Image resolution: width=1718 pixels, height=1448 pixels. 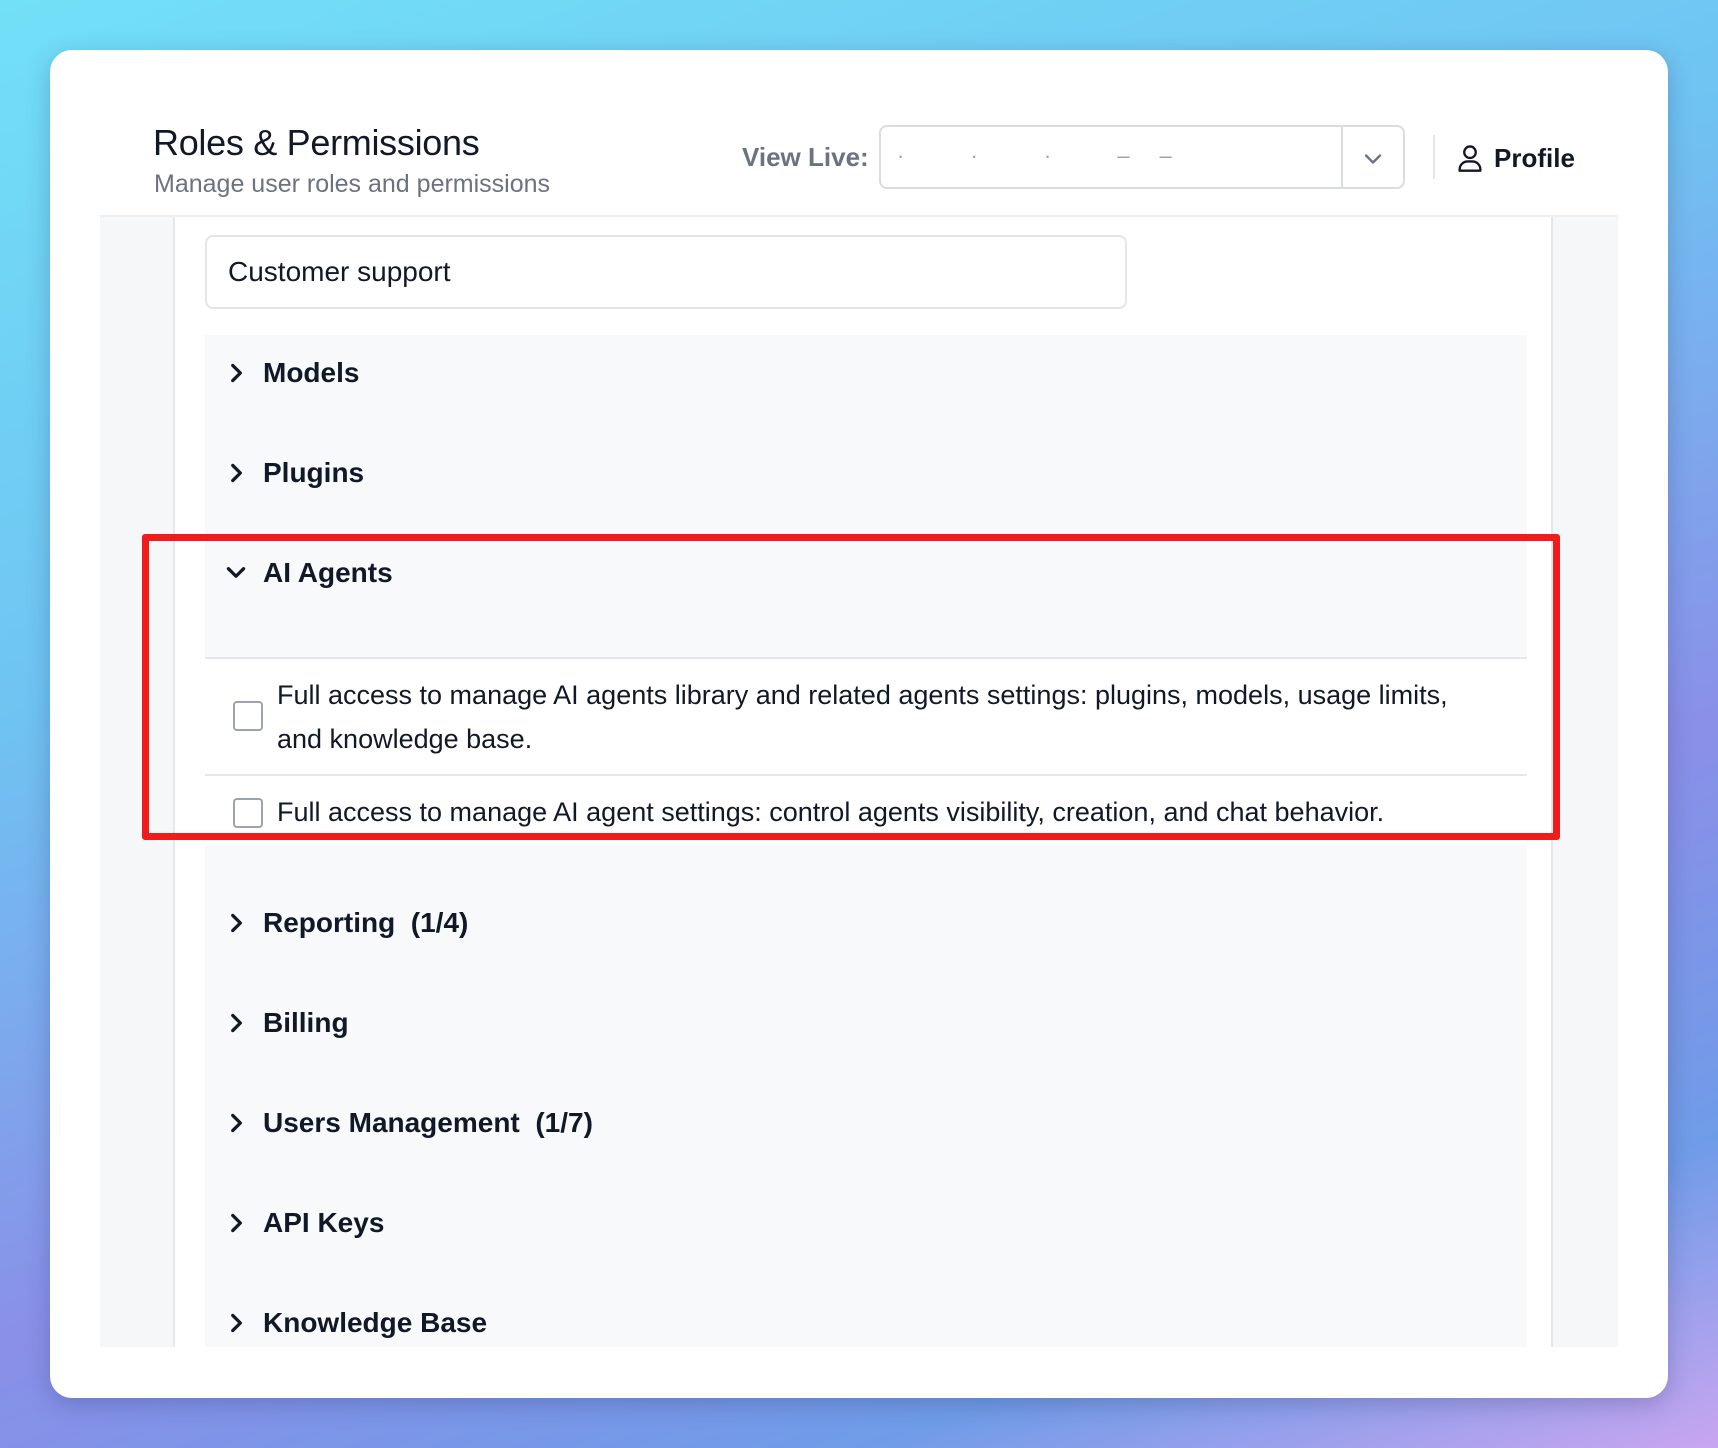 What do you see at coordinates (428, 1122) in the screenshot?
I see `section-label: Users Management (1/7)` at bounding box center [428, 1122].